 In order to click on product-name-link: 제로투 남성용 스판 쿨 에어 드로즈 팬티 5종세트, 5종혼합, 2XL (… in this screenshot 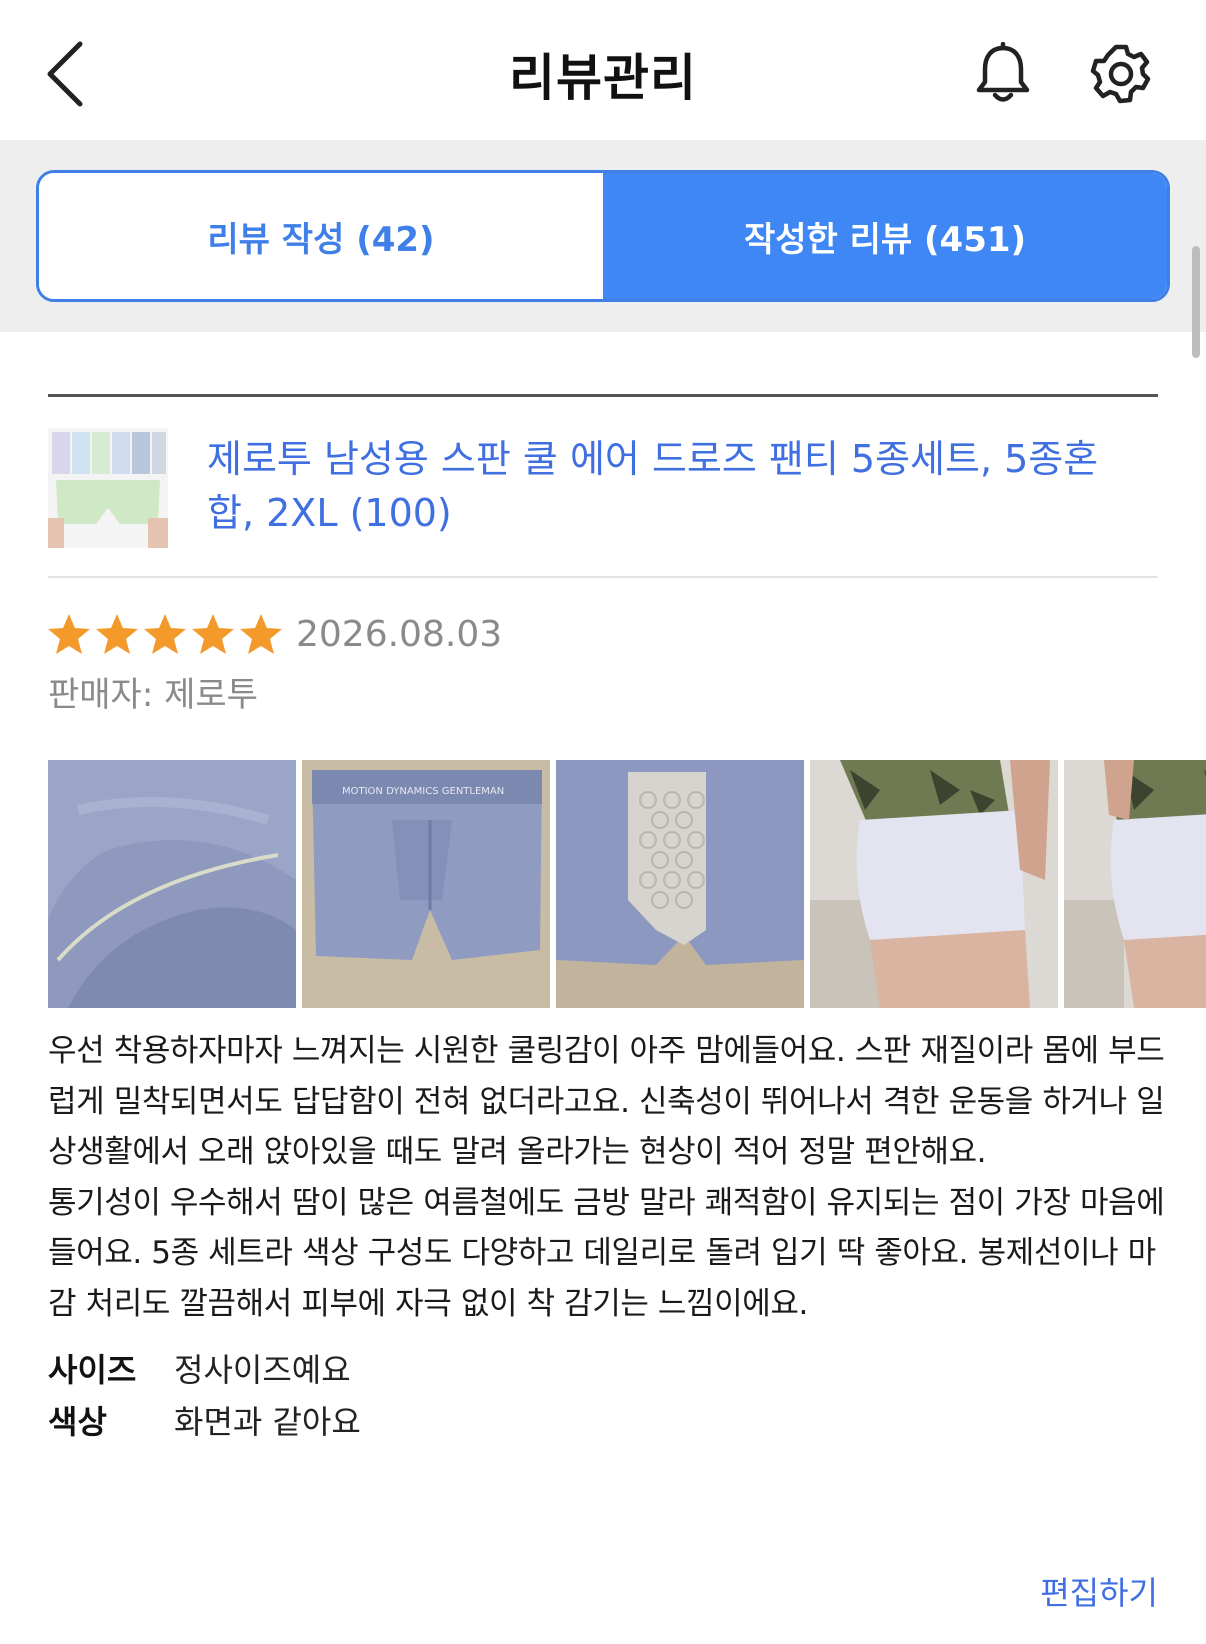, I will do `click(667, 486)`.